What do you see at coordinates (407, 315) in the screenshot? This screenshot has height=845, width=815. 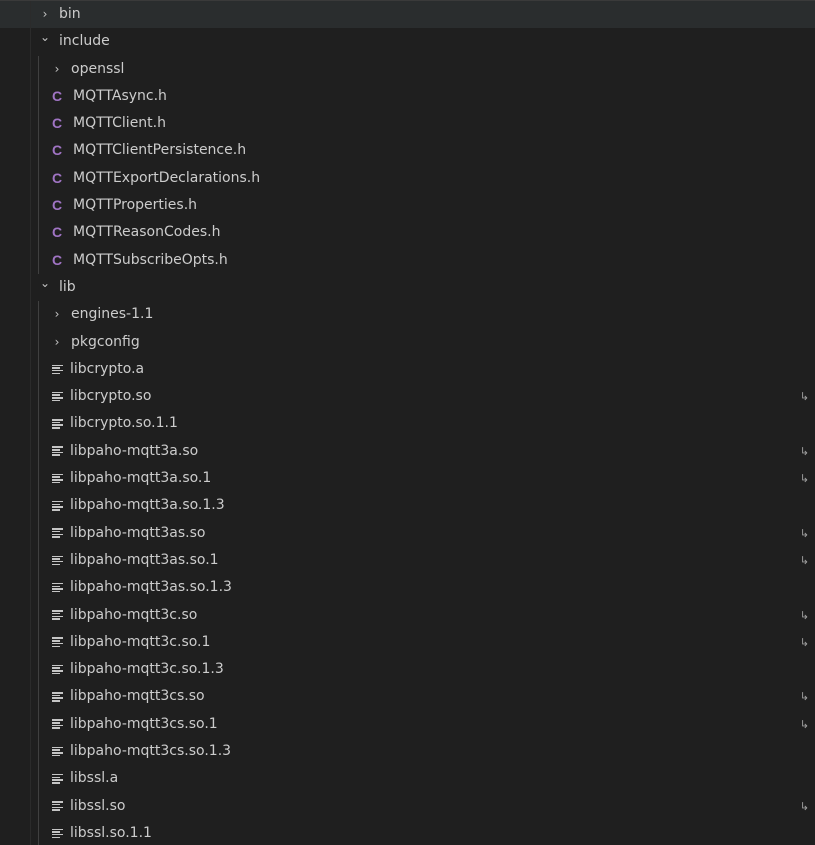 I see `folder-engines-1-1: › engines-1.1` at bounding box center [407, 315].